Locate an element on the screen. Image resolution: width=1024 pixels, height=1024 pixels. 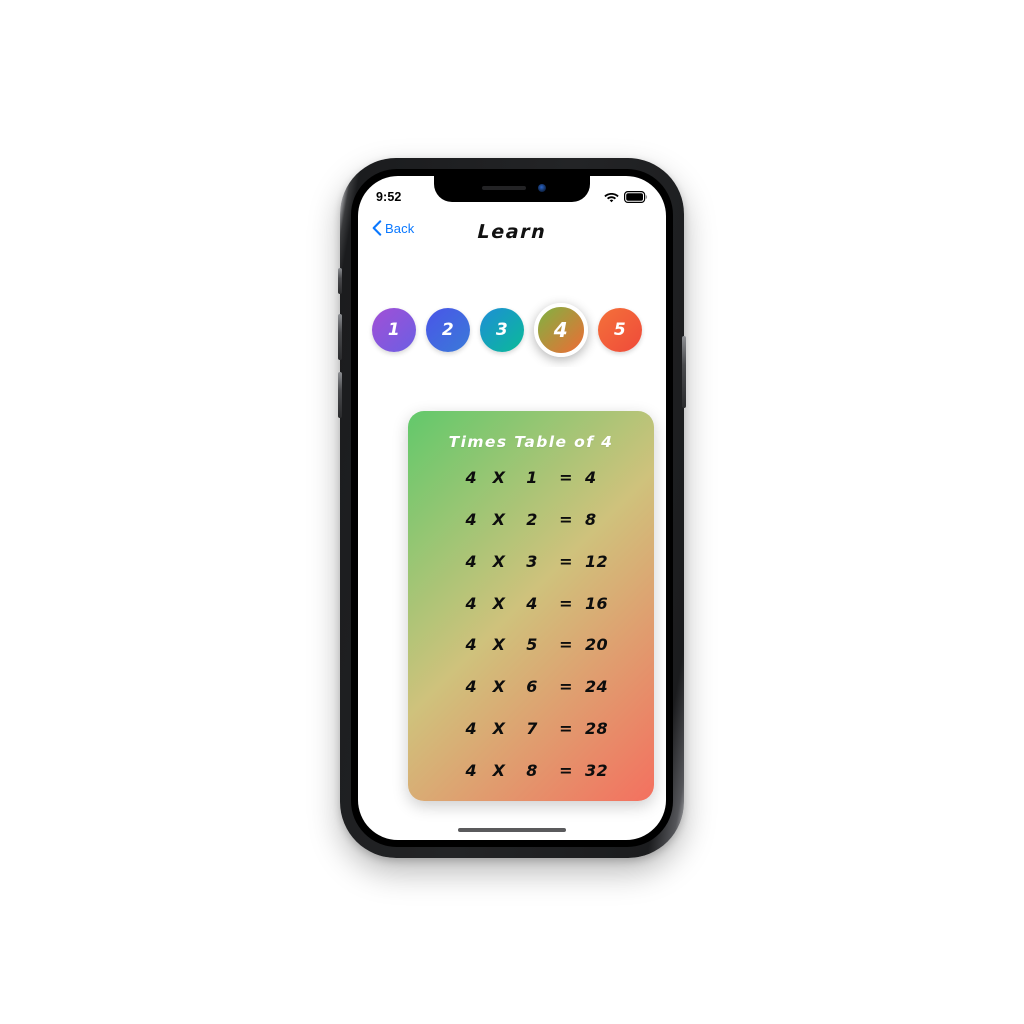
wifi-icon is located at coordinates (611, 198).